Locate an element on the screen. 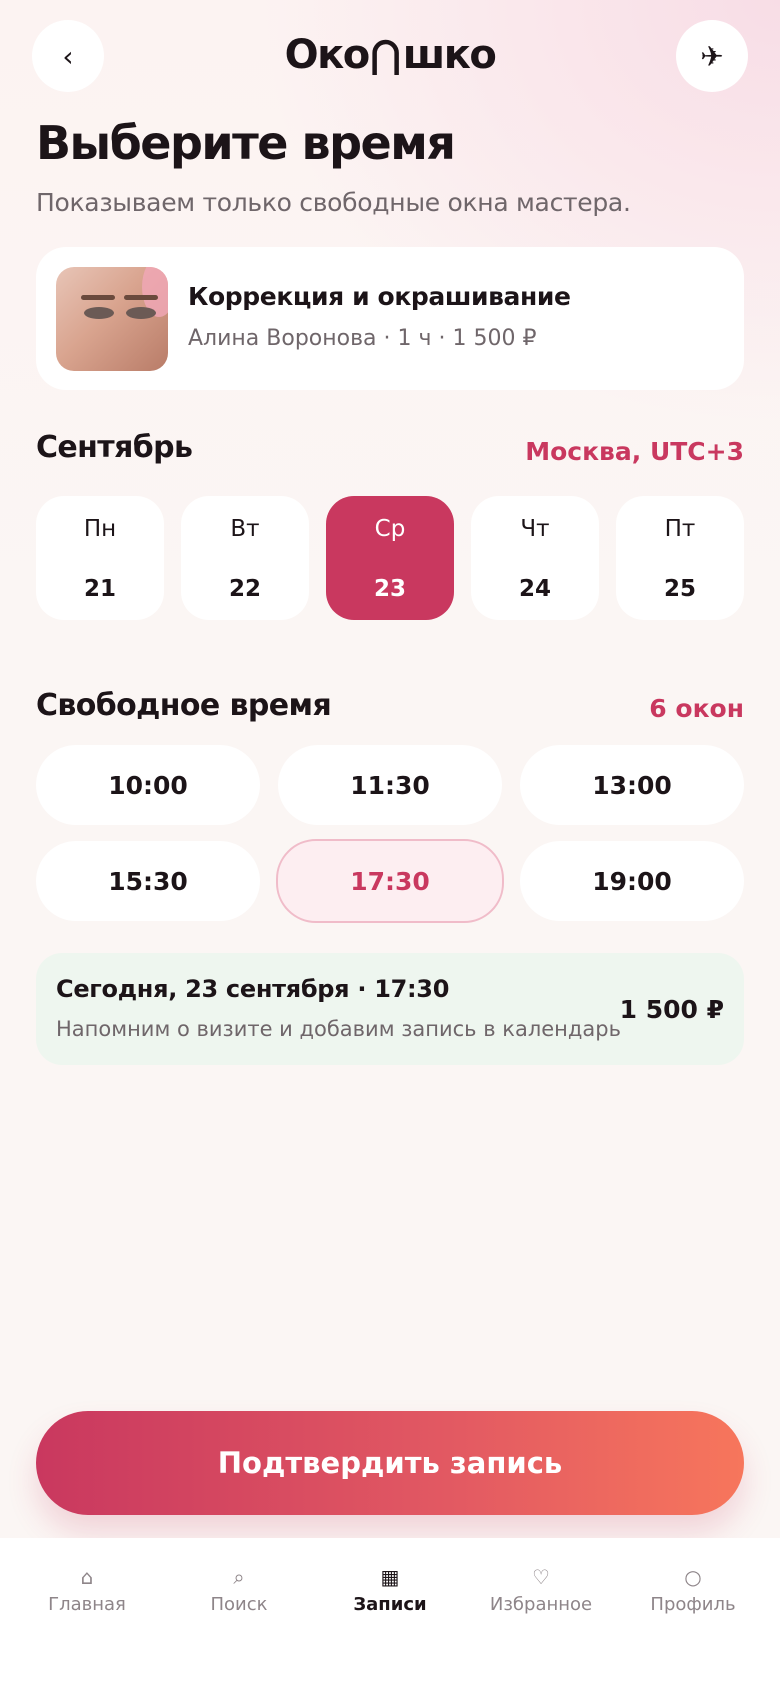  day-number: 21 is located at coordinates (99, 589).